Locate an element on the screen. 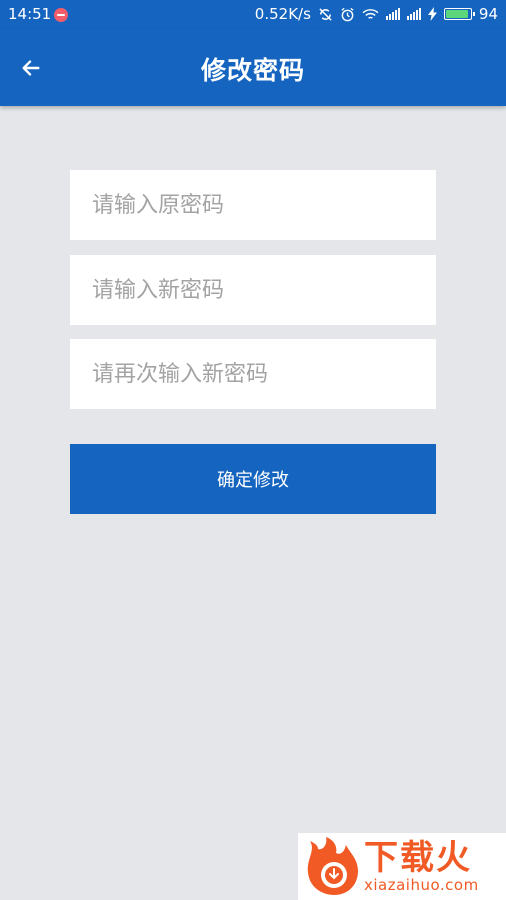 The image size is (506, 900). app-bar: 修改密码 is located at coordinates (253, 67).